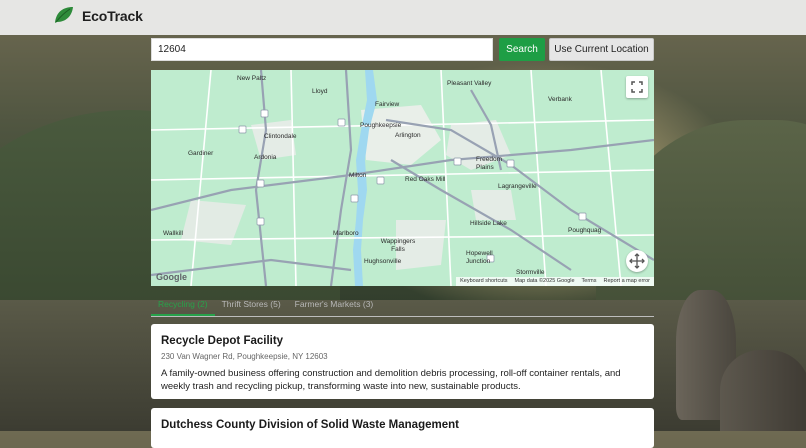  Describe the element at coordinates (544, 281) in the screenshot. I see `map-data-text: Map data ©2025 Google` at that location.